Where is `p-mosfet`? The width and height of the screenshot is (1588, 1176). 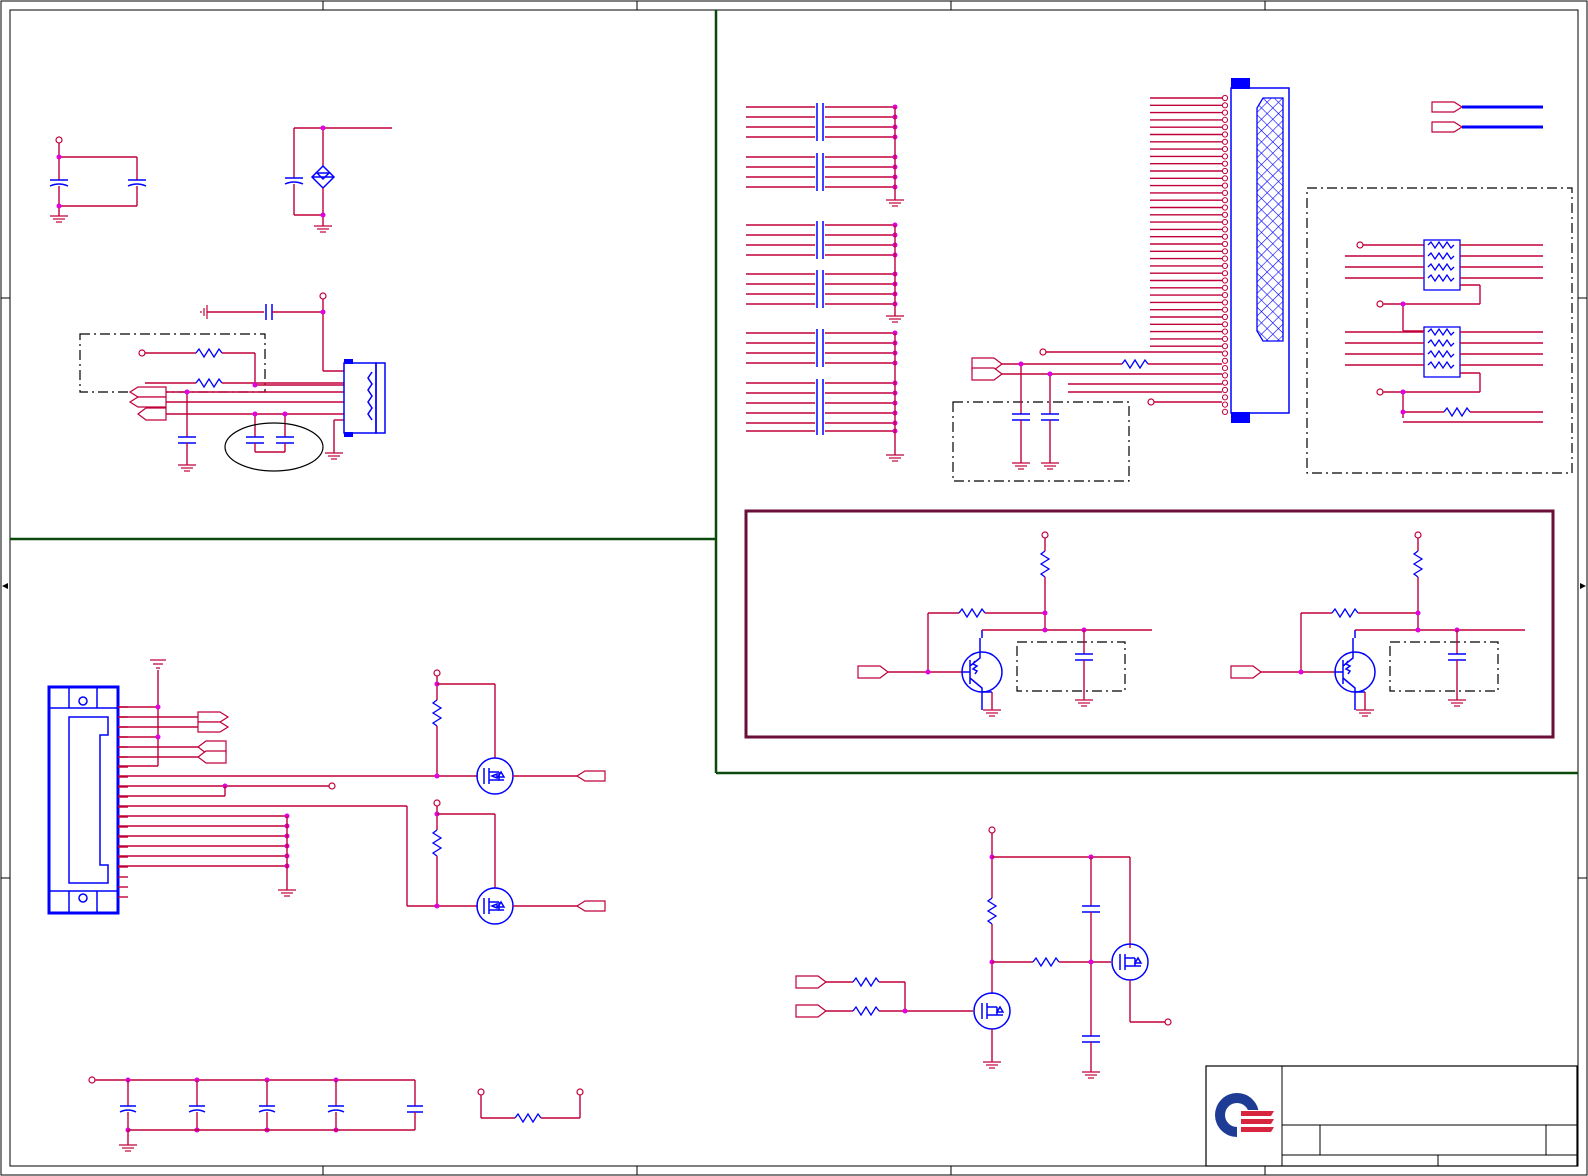
p-mosfet is located at coordinates (1130, 962).